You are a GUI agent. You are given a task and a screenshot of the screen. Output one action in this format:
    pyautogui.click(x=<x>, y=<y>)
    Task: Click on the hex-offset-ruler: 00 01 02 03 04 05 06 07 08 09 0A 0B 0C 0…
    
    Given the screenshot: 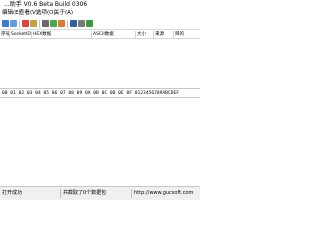 What is the action you would take?
    pyautogui.click(x=91, y=93)
    